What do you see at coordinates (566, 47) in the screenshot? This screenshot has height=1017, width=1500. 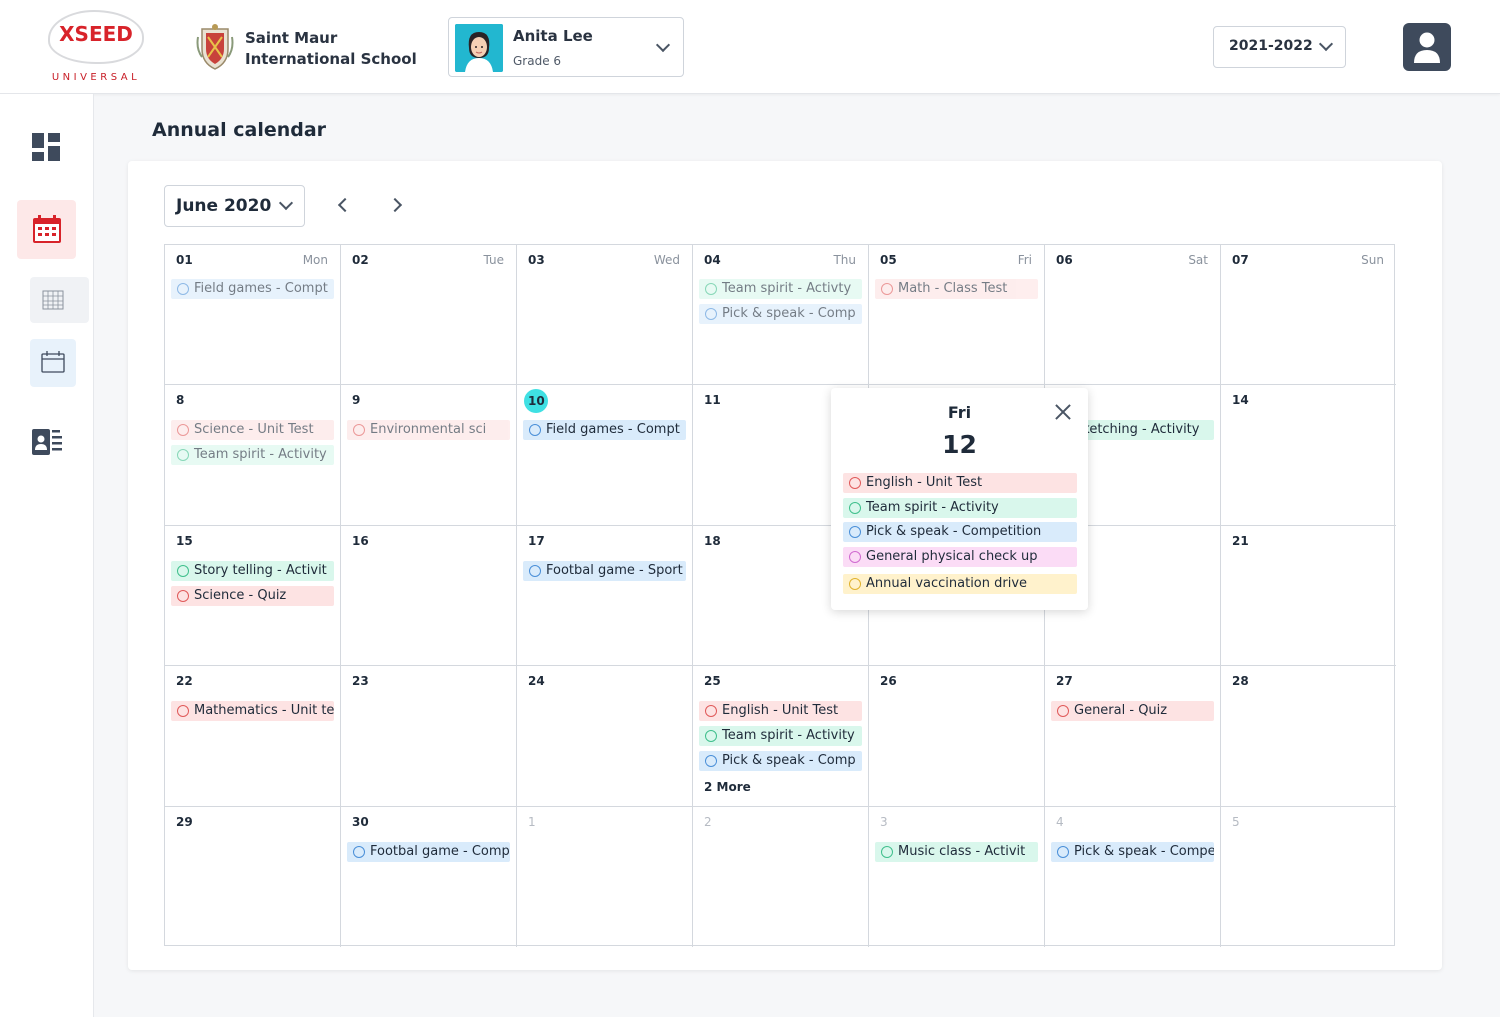 I see `student-selector: Anita Lee Grade 6` at bounding box center [566, 47].